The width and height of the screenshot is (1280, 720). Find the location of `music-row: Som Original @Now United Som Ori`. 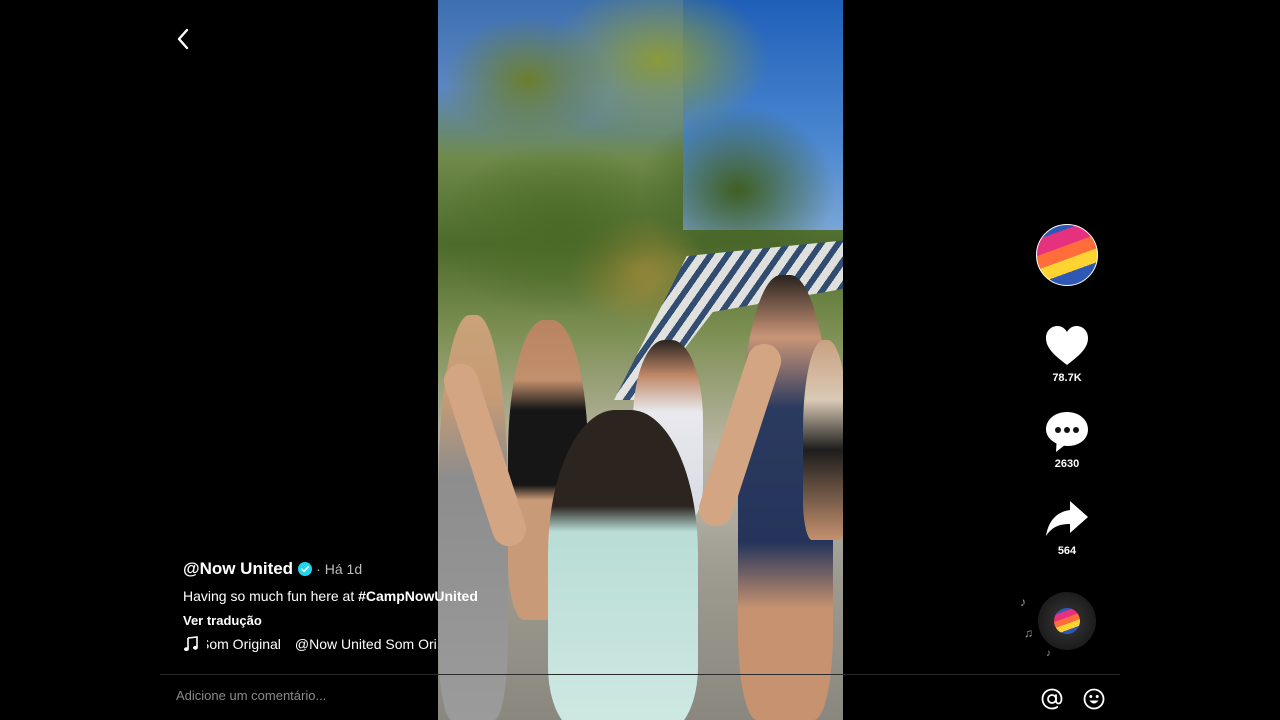

music-row: Som Original @Now United Som Ori is located at coordinates (325, 644).